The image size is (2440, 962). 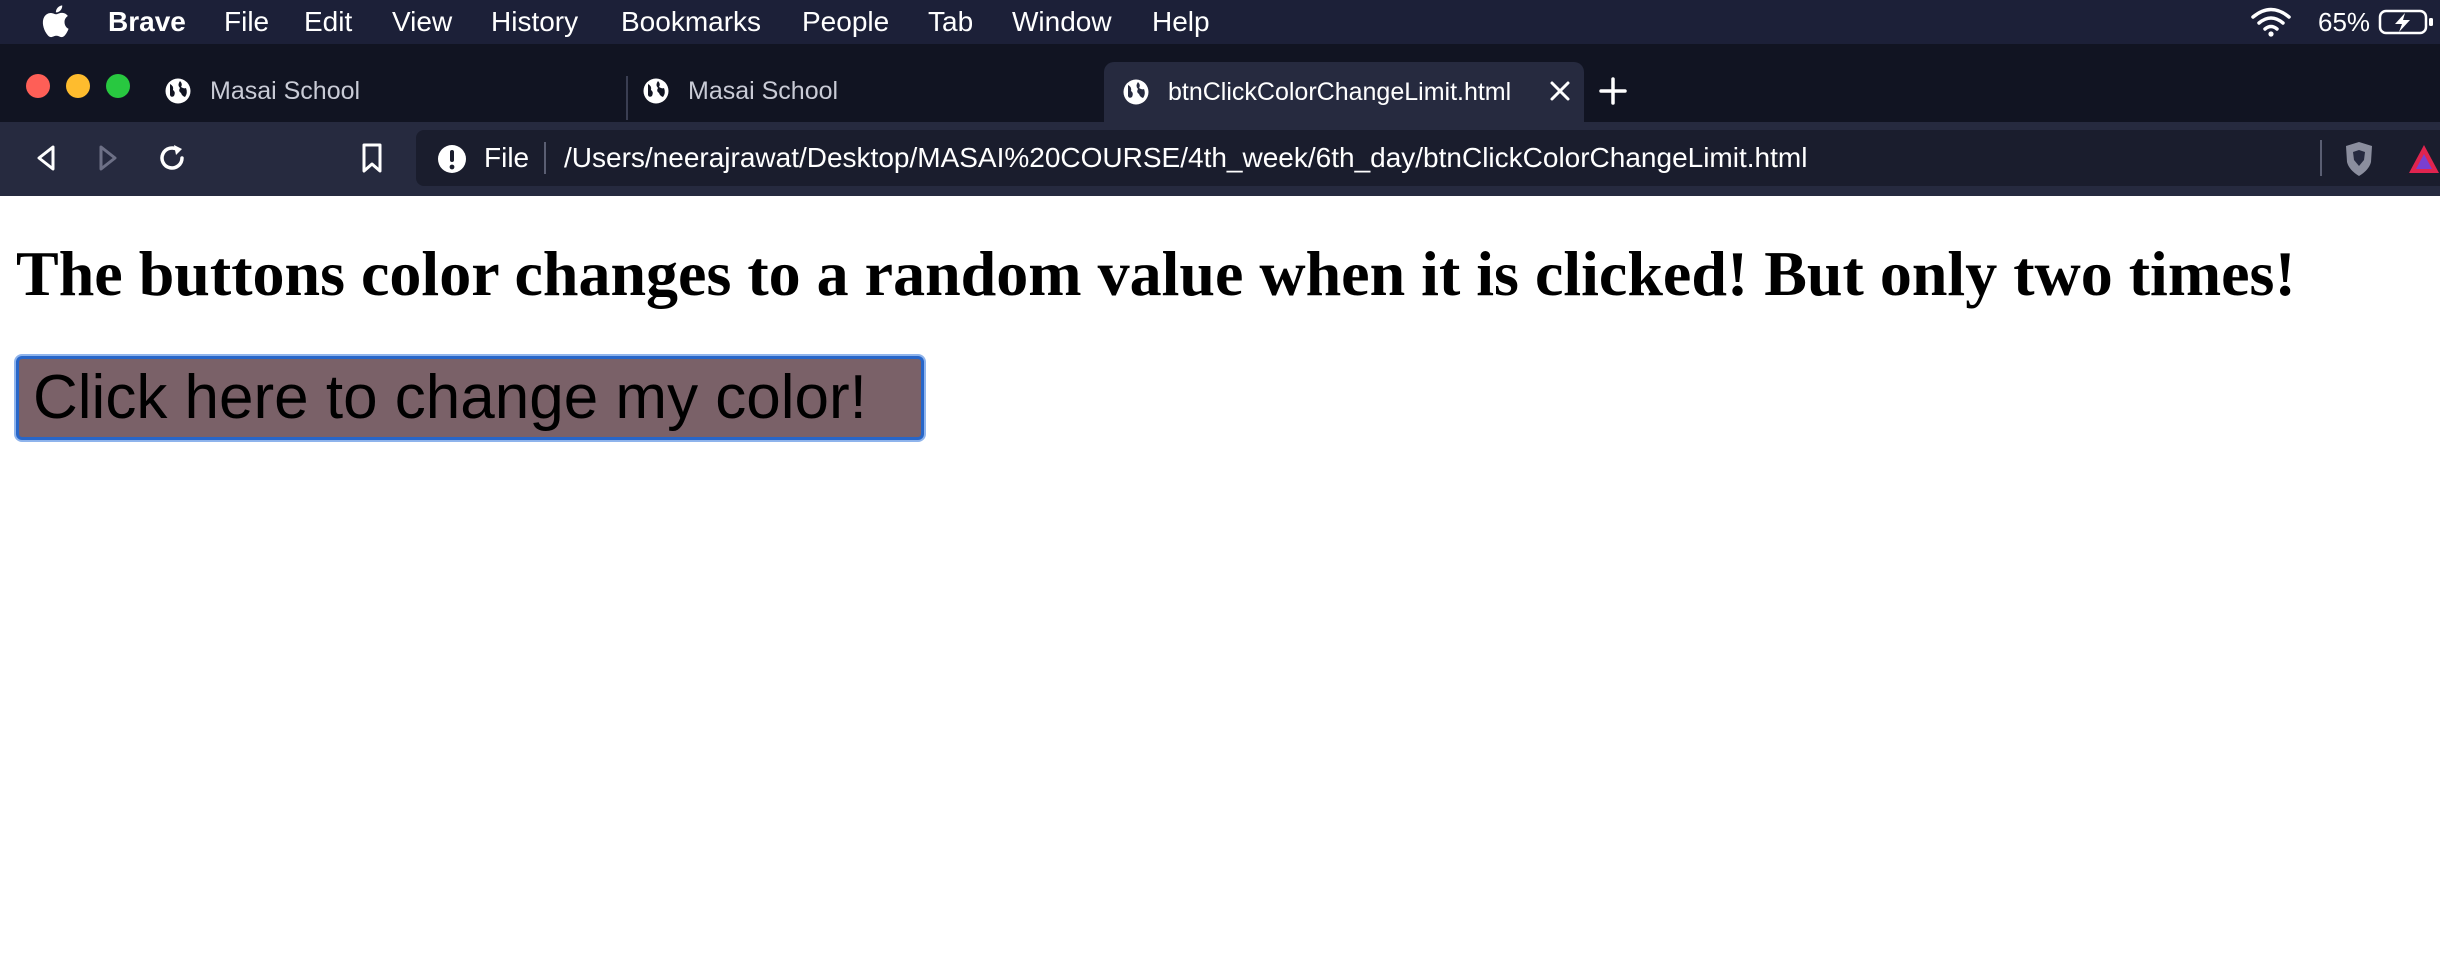 I want to click on change-color-button: Click here to change my color!, so click(x=470, y=398).